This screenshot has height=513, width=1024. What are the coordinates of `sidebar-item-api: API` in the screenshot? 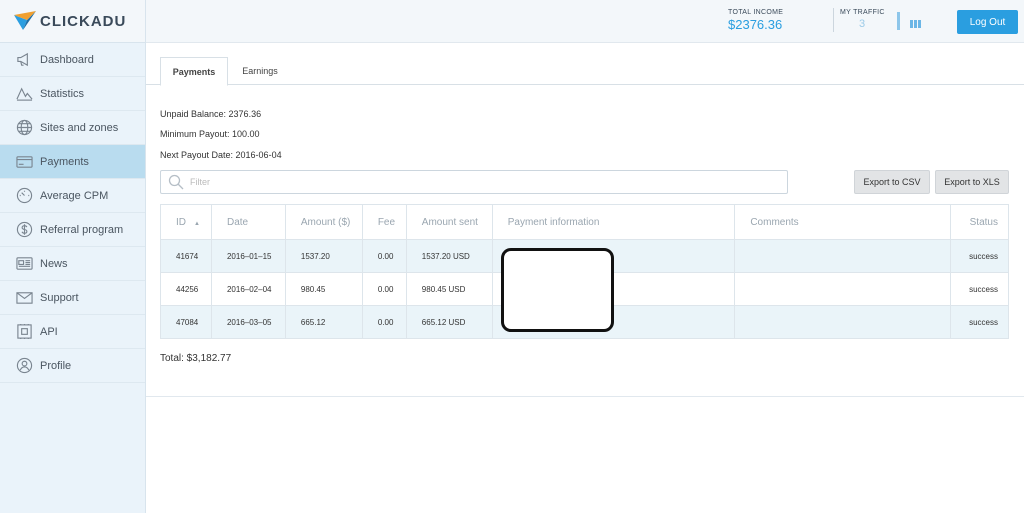 It's located at (72, 332).